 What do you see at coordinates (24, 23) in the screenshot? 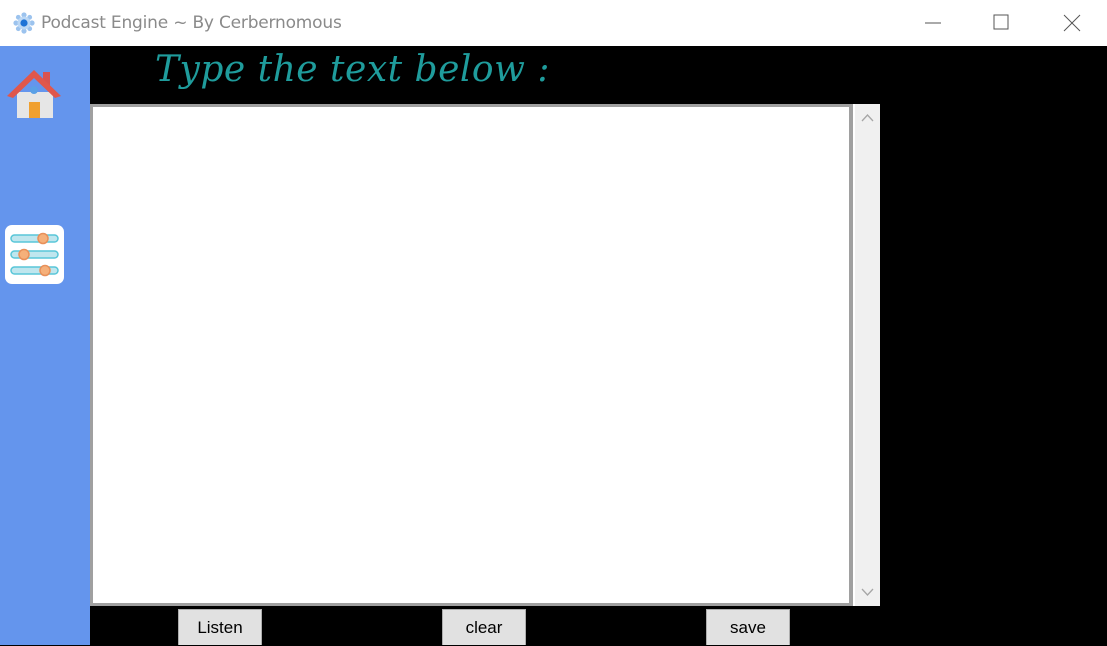
I see `gear-icon` at bounding box center [24, 23].